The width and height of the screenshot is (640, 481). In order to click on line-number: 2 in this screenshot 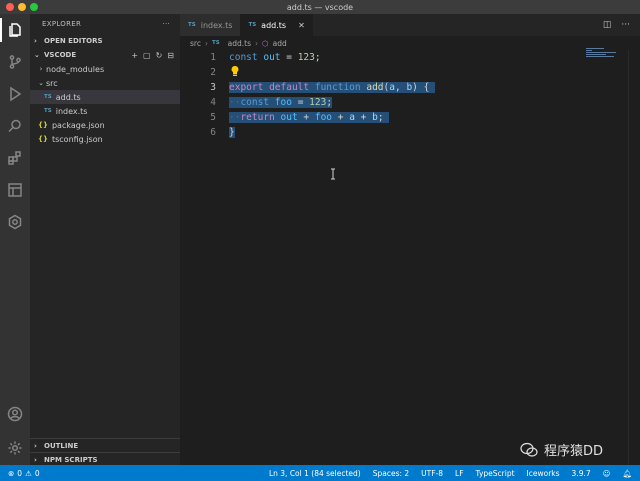, I will do `click(213, 72)`.